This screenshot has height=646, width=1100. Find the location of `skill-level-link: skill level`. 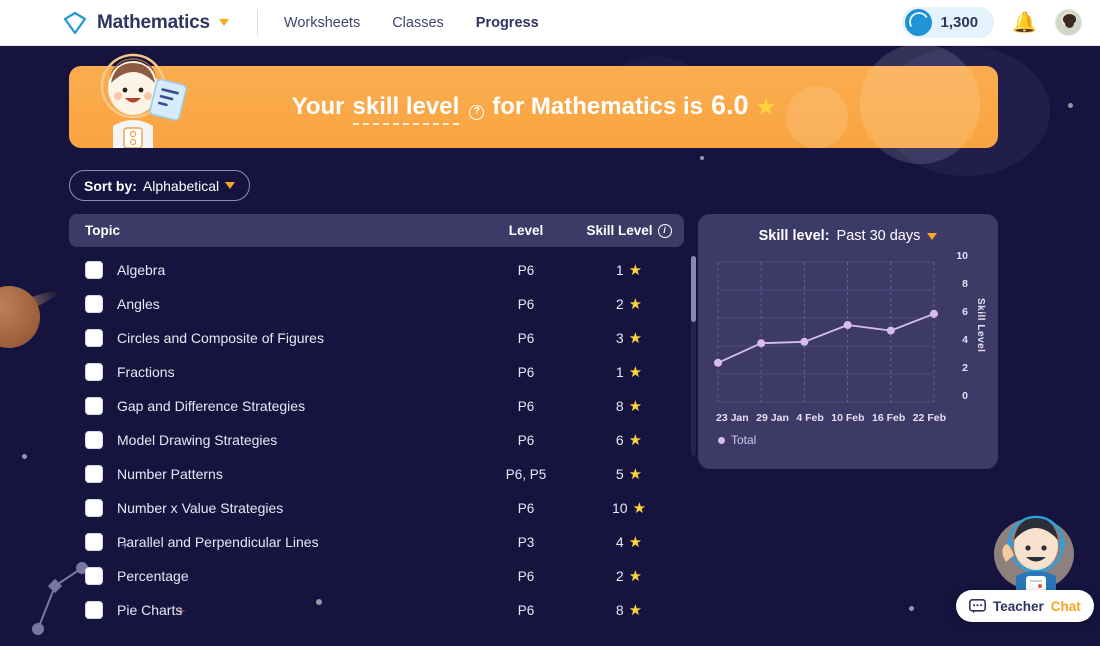

skill-level-link: skill level is located at coordinates (406, 109).